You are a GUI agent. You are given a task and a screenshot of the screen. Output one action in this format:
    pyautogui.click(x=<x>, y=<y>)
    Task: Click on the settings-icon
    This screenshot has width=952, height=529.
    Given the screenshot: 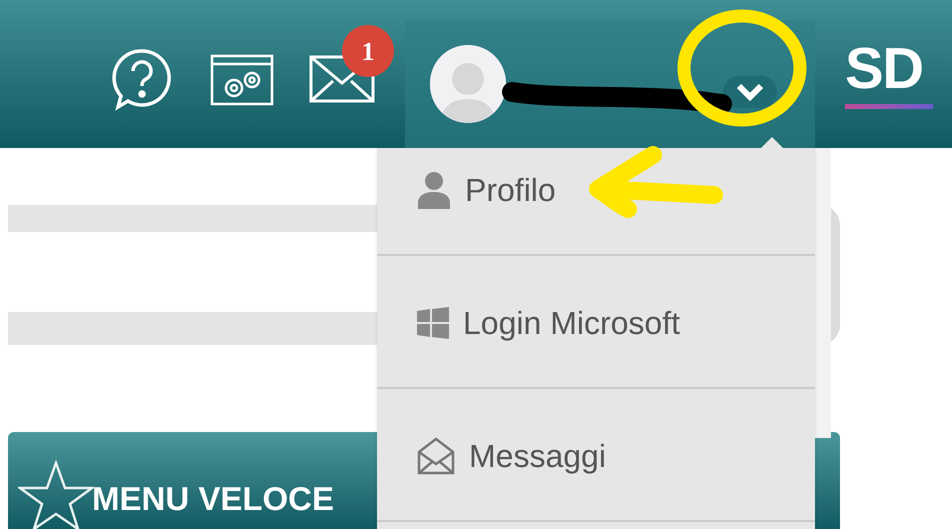 What is the action you would take?
    pyautogui.click(x=242, y=80)
    